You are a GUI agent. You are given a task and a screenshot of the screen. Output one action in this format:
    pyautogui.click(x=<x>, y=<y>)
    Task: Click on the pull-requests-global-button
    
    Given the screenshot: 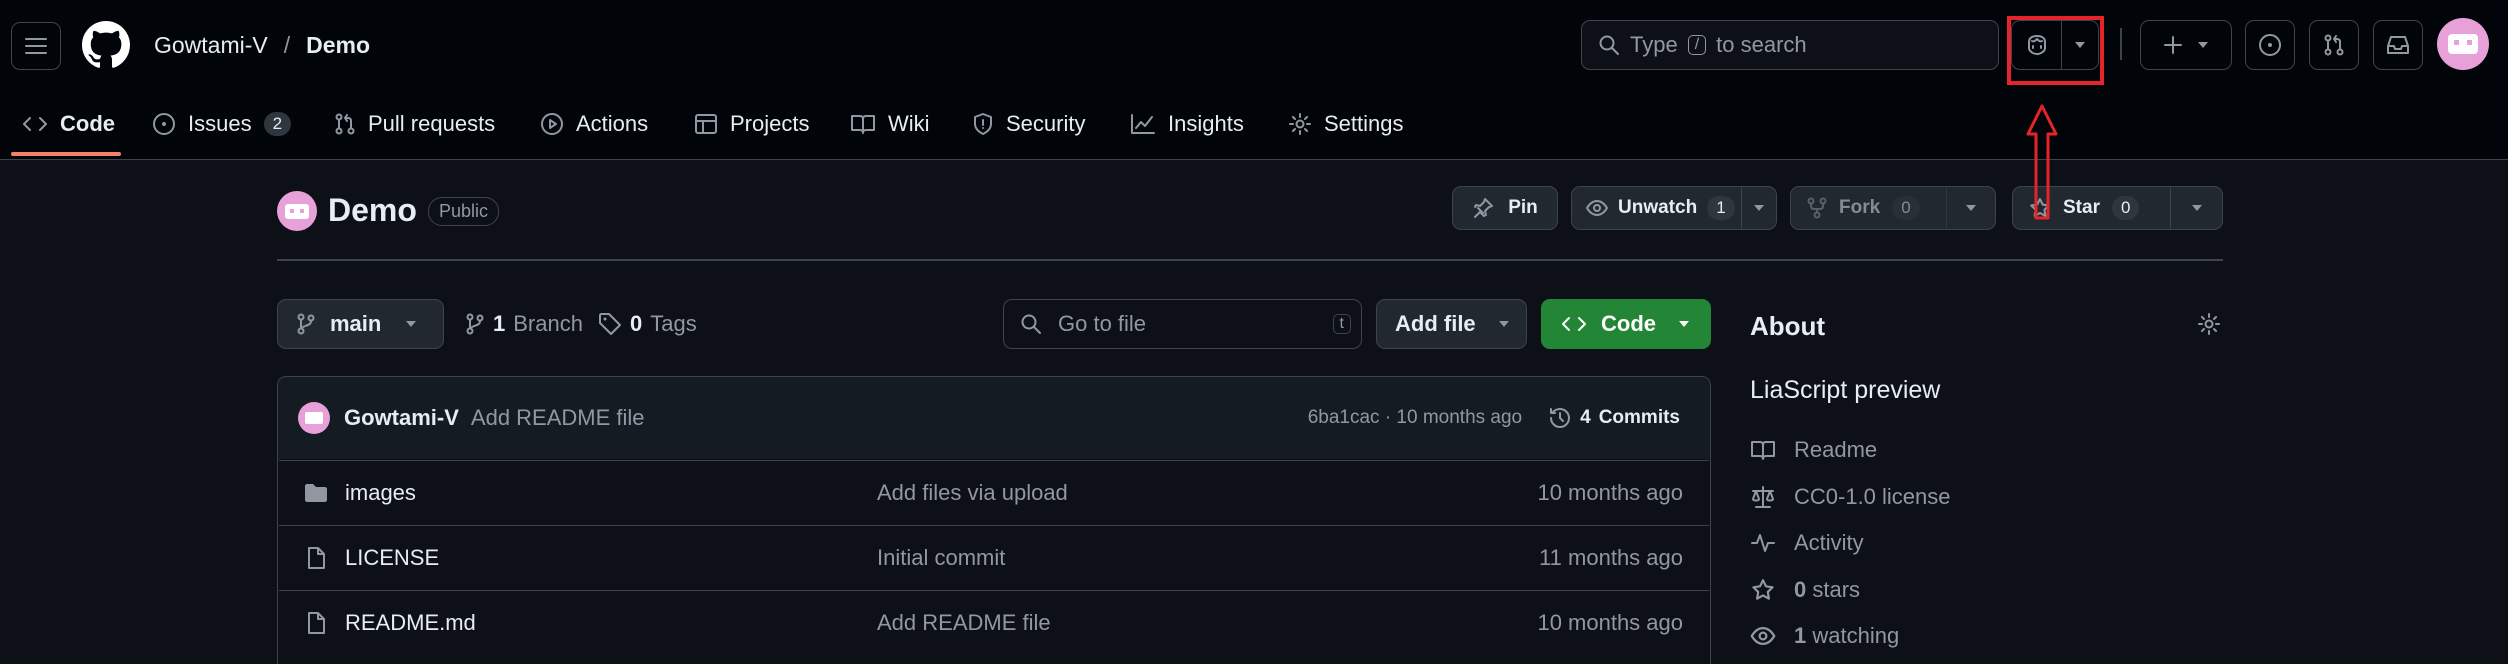 What is the action you would take?
    pyautogui.click(x=2334, y=45)
    